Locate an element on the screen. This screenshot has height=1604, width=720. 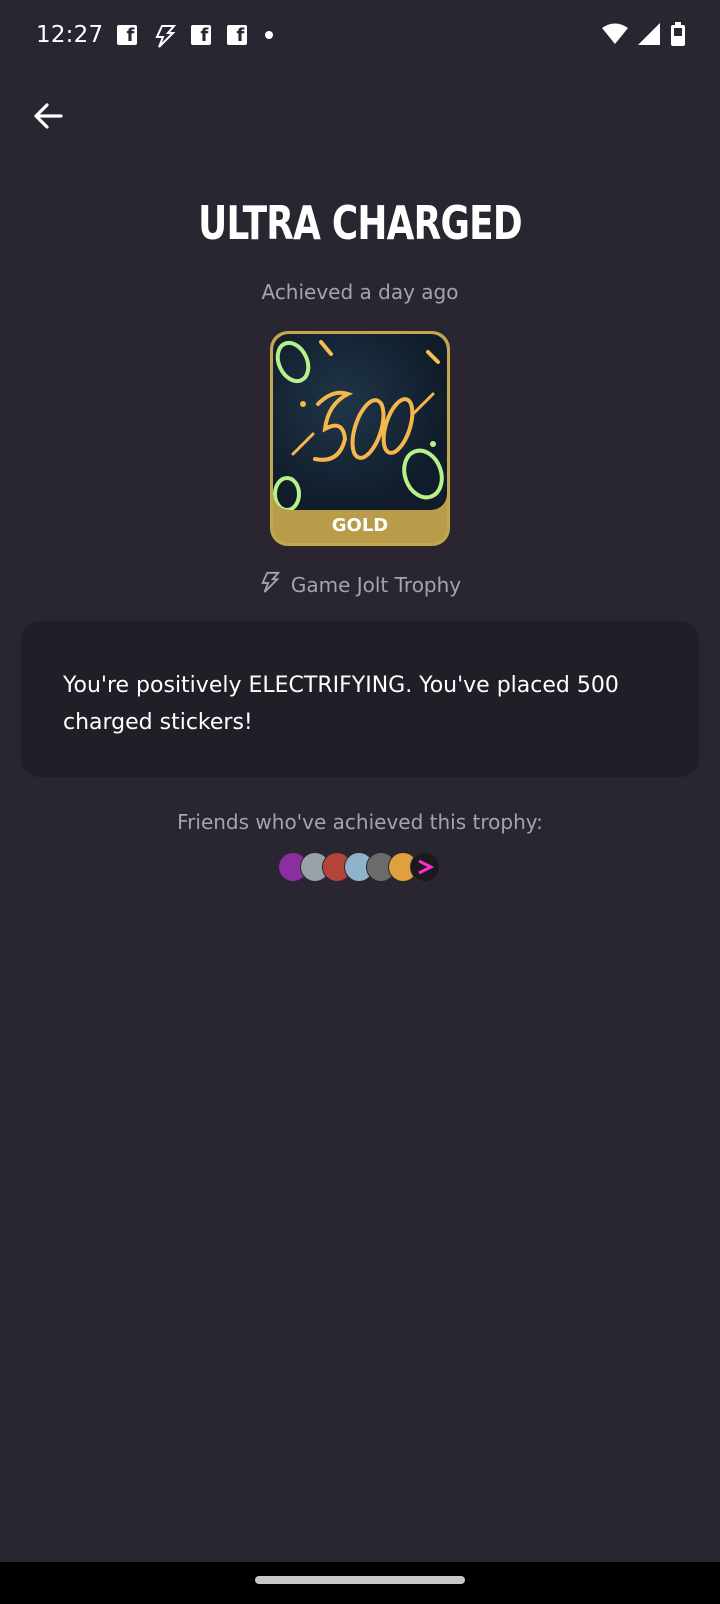
trophy-thumbnail: GOLD is located at coordinates (360, 438).